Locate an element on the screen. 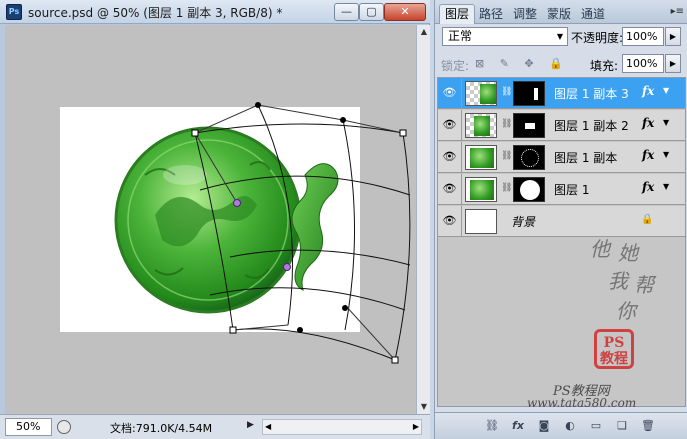 The image size is (687, 439). tab-masks: 蒙版 is located at coordinates (559, 14).